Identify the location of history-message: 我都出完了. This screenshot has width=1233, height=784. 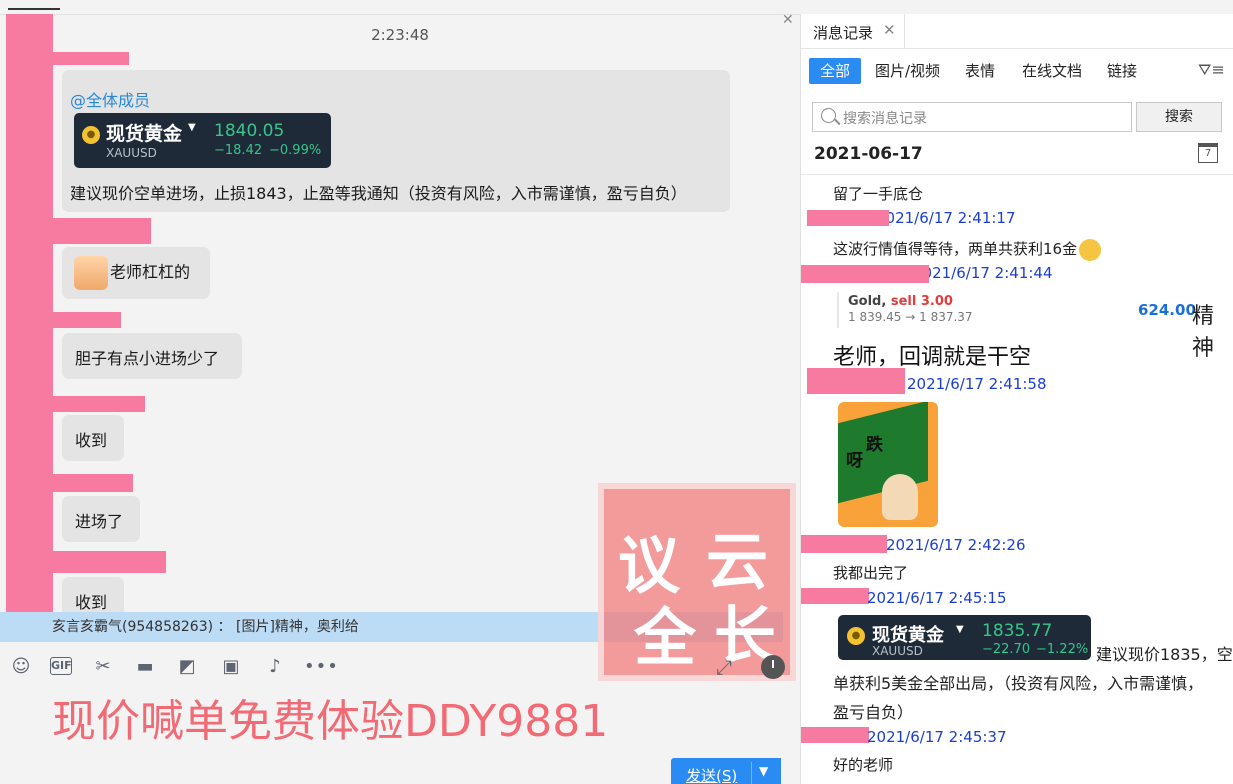
(871, 573).